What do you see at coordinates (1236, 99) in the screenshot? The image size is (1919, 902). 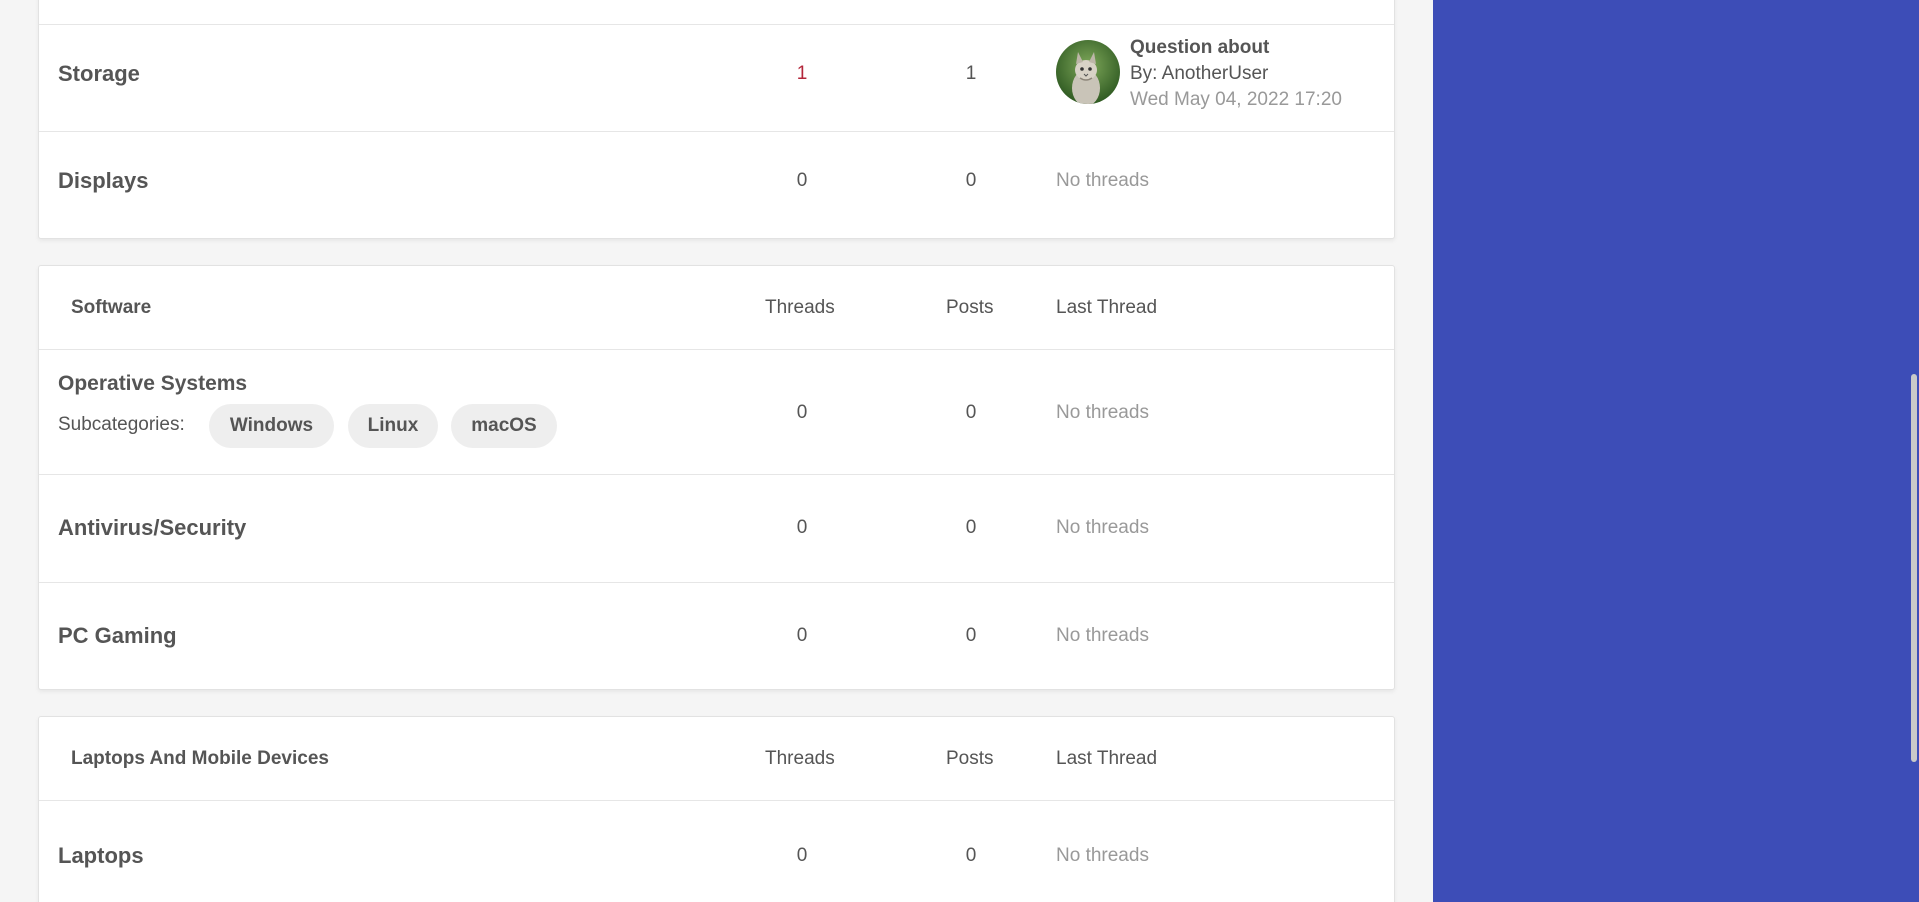 I see `last-thread-date: Wed May 04, 2022 17:20` at bounding box center [1236, 99].